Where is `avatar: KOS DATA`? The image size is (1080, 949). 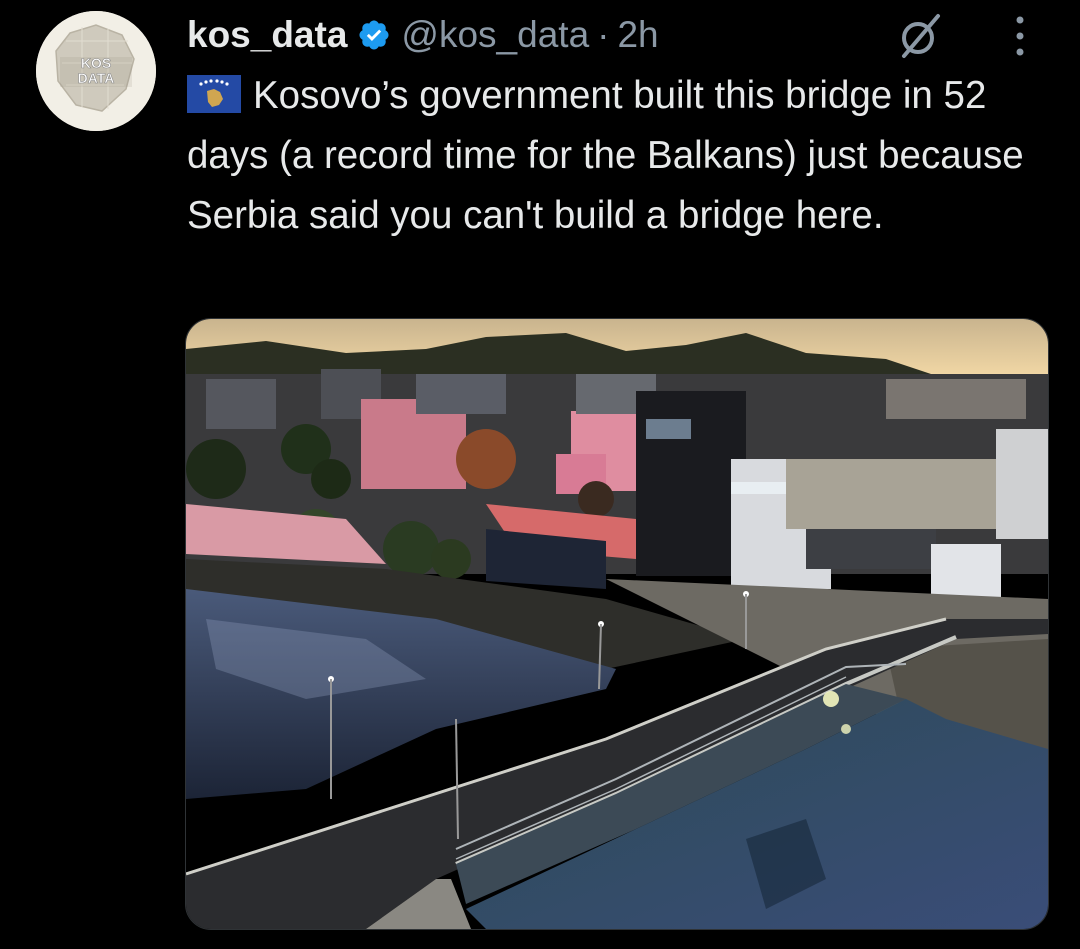
avatar: KOS DATA is located at coordinates (96, 71).